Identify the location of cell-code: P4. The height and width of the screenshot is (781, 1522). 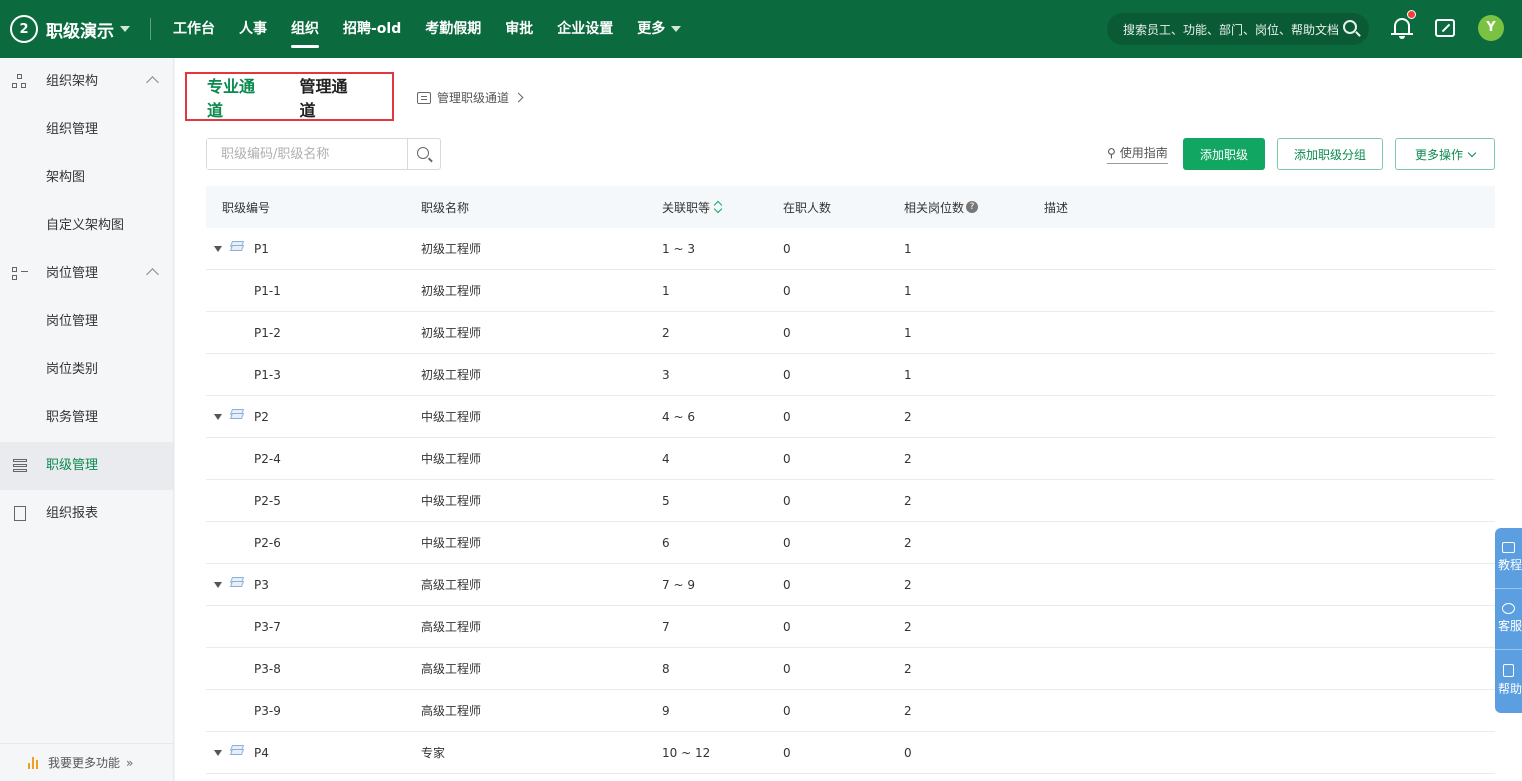
(261, 752).